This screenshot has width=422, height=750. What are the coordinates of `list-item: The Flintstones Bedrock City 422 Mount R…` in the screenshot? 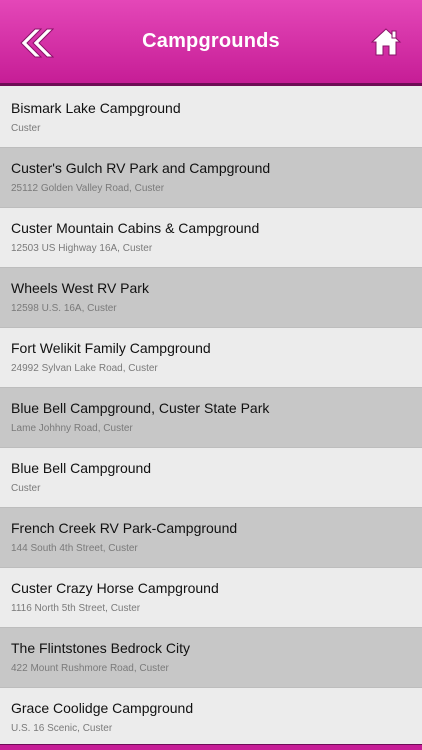 It's located at (211, 658).